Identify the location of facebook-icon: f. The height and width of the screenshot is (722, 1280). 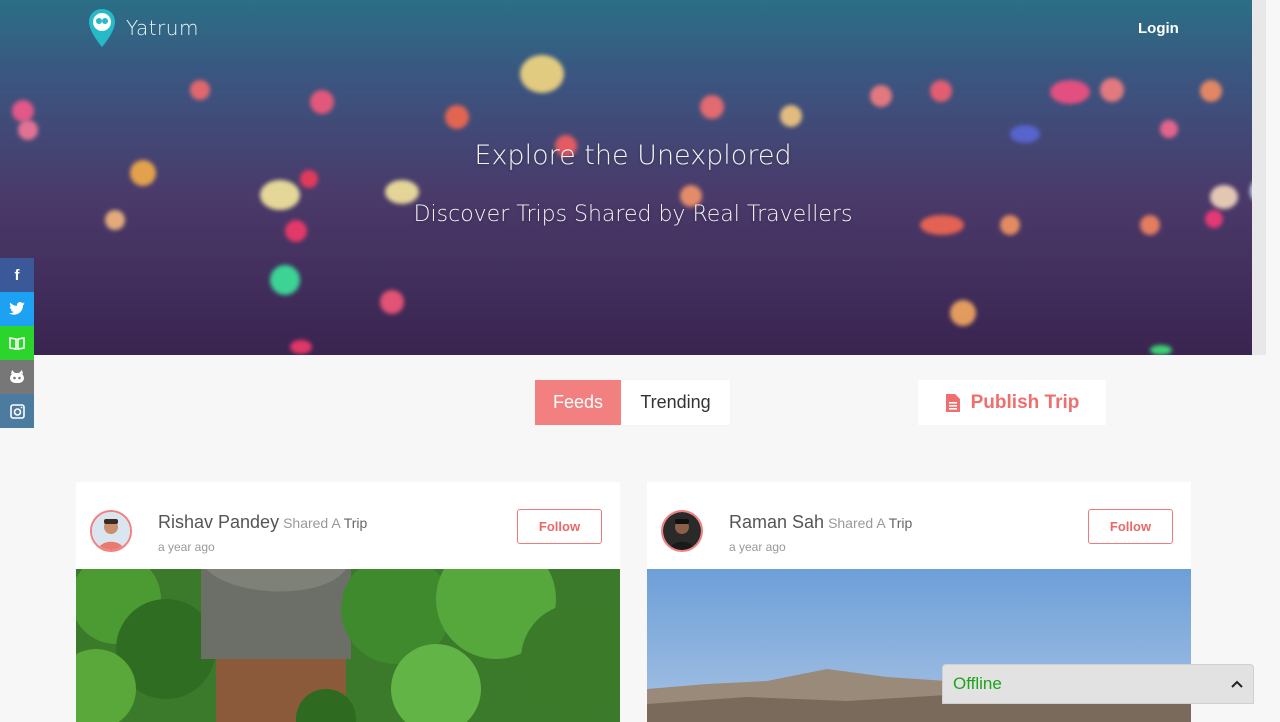
(17, 275).